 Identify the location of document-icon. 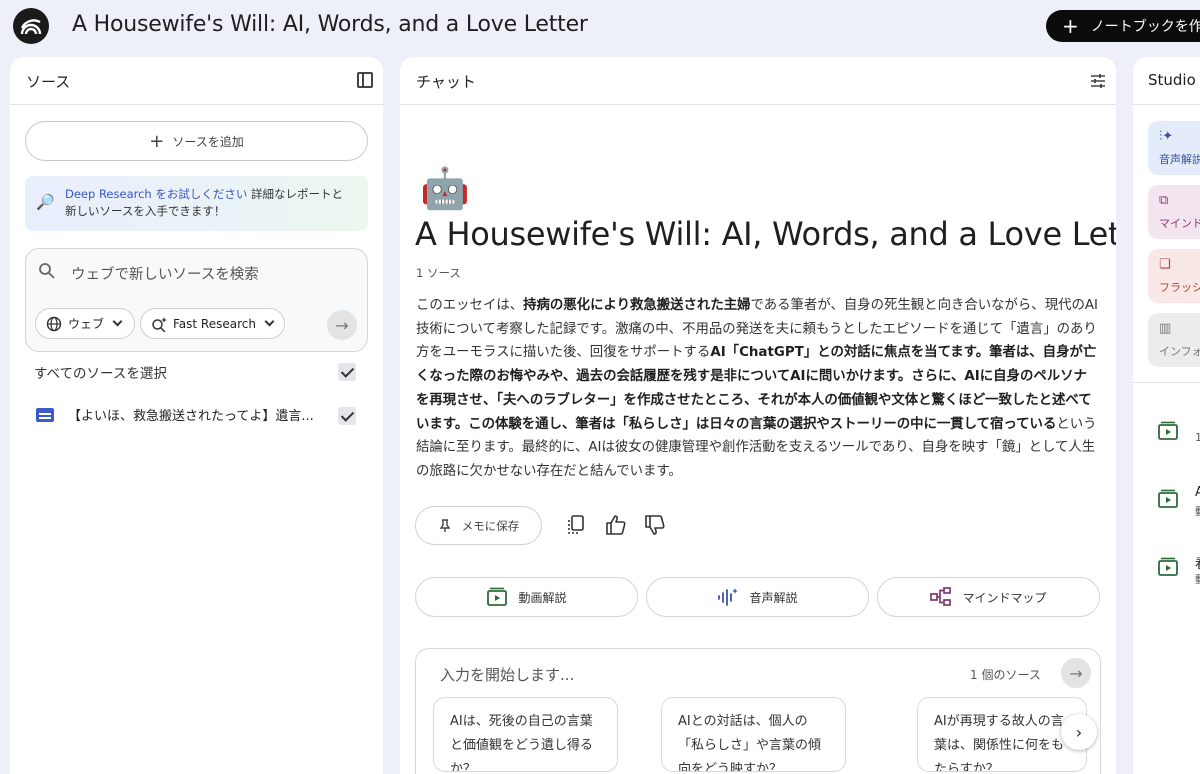
(45, 414).